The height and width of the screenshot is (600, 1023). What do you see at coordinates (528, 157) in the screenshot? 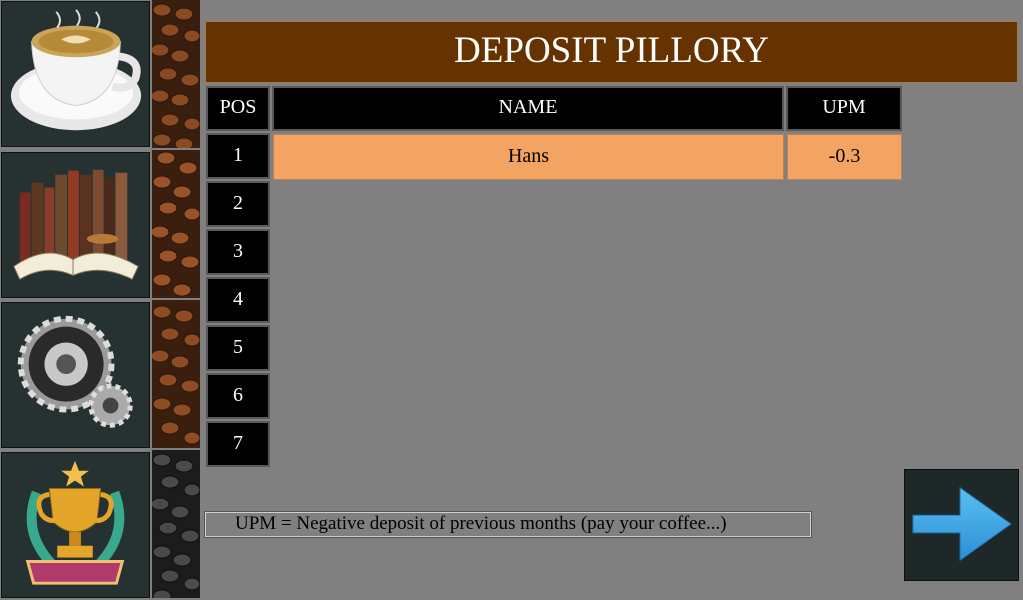
I see `table-row-name-cell: Hans` at bounding box center [528, 157].